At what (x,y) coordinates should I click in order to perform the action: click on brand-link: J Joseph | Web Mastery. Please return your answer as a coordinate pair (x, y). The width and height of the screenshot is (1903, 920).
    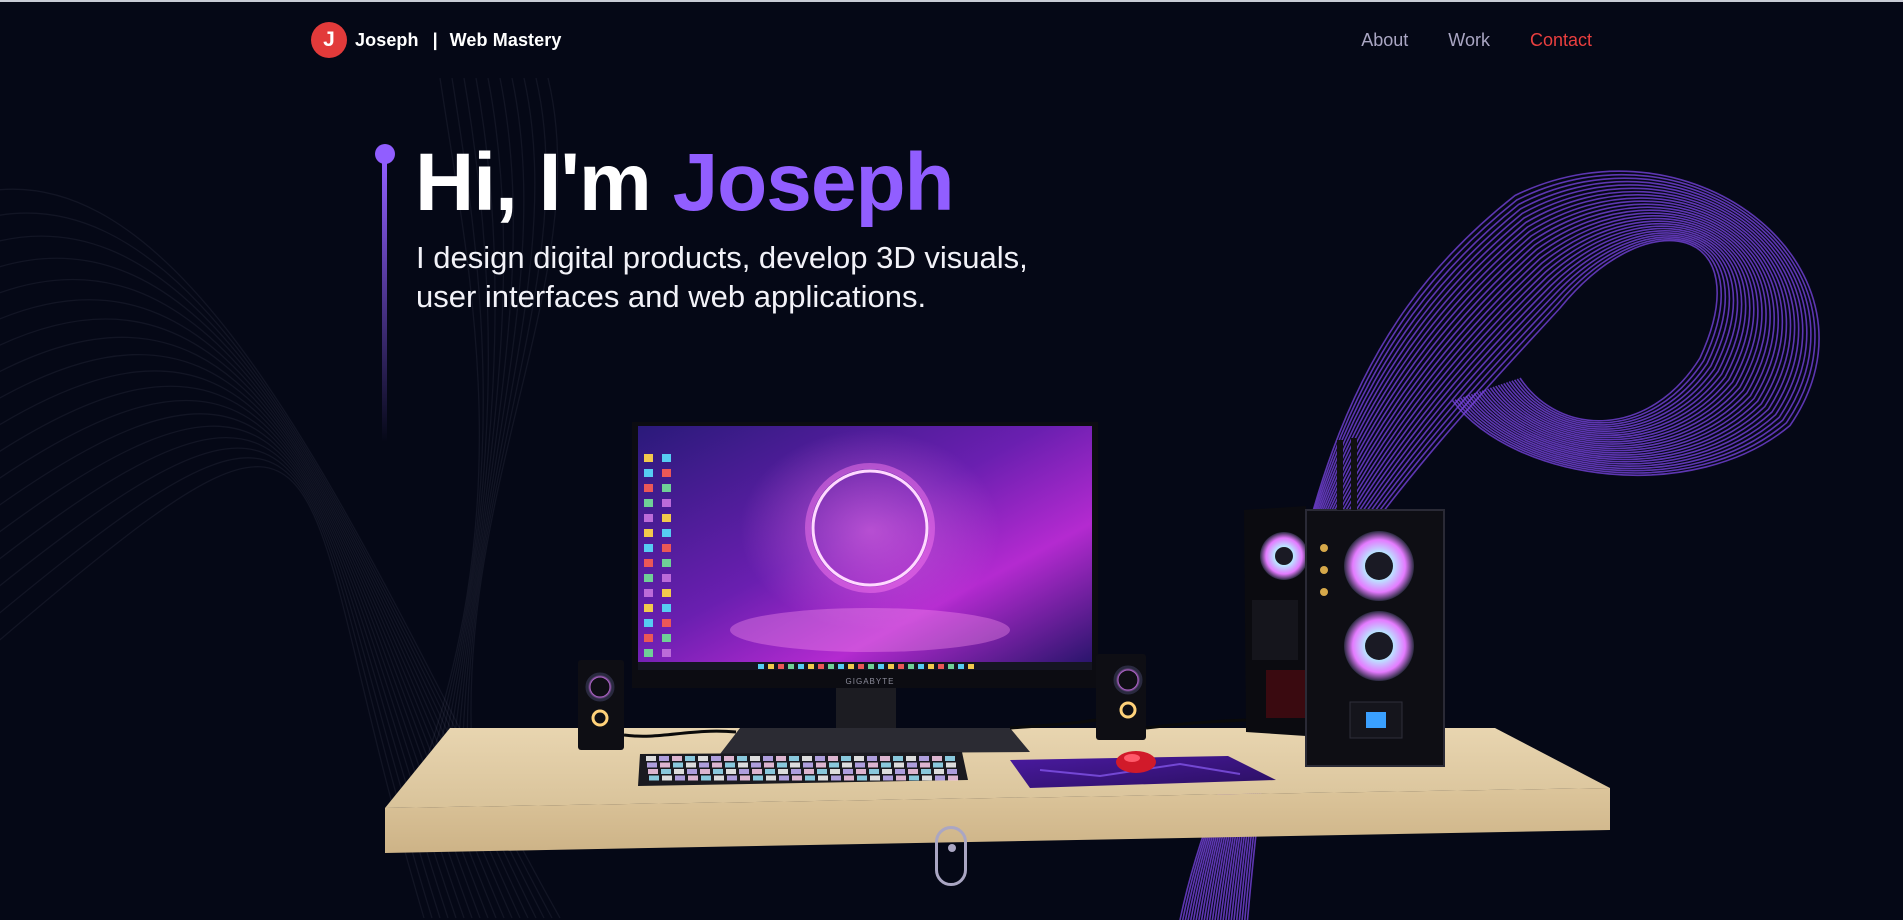
    Looking at the image, I should click on (436, 40).